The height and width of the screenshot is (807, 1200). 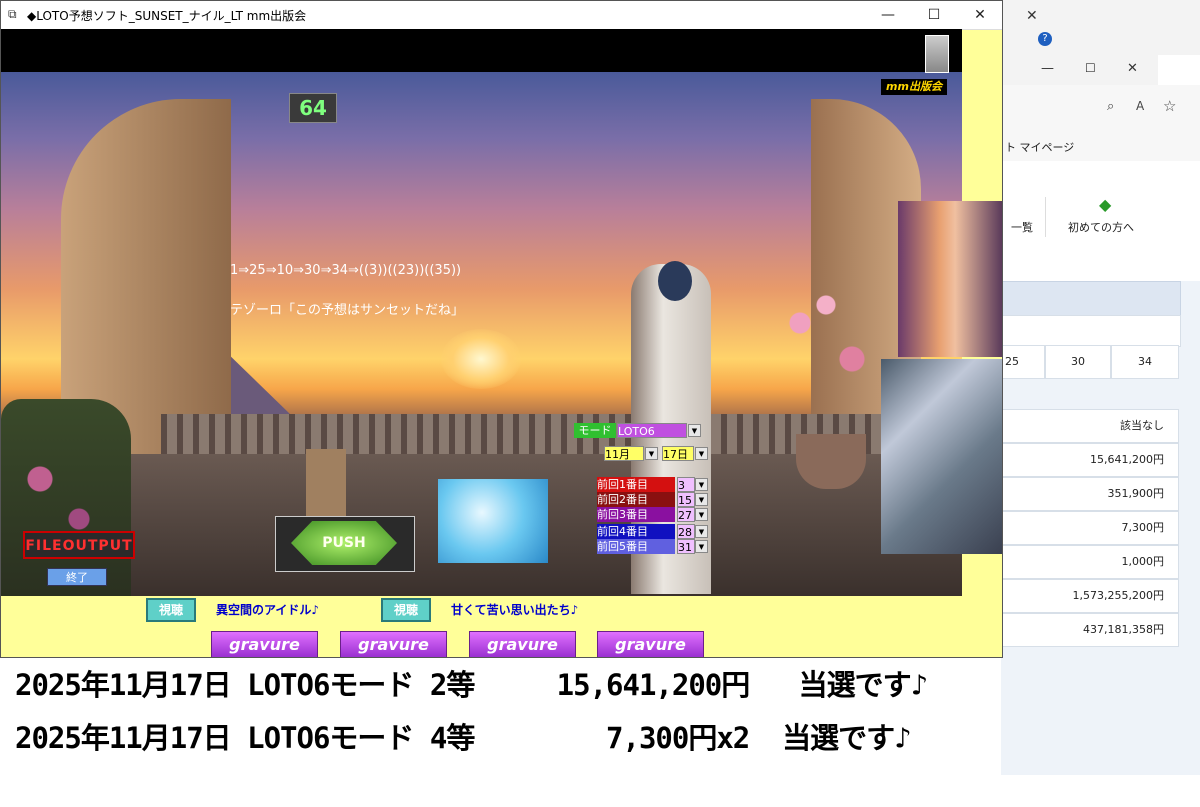 I want to click on mode-select: LOTO6, so click(x=652, y=430).